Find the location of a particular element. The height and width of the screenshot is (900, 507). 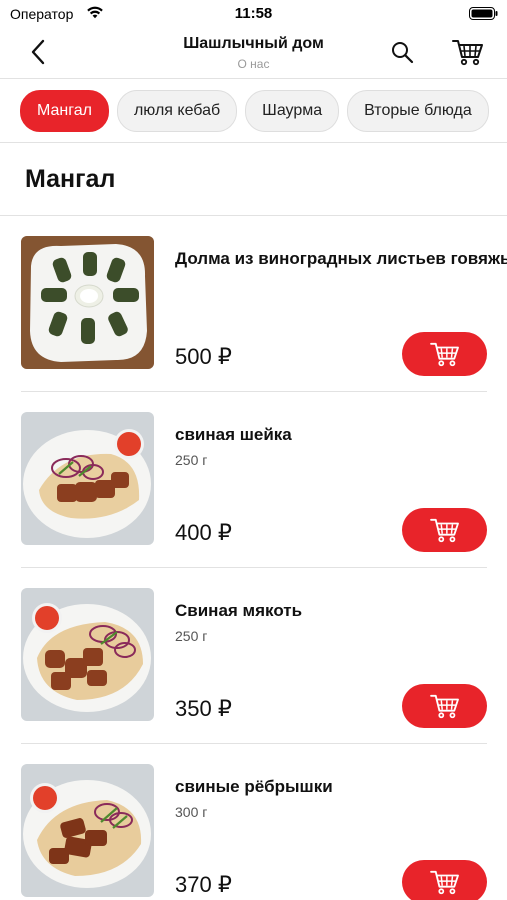

product-price: 370 ₽ is located at coordinates (203, 884).